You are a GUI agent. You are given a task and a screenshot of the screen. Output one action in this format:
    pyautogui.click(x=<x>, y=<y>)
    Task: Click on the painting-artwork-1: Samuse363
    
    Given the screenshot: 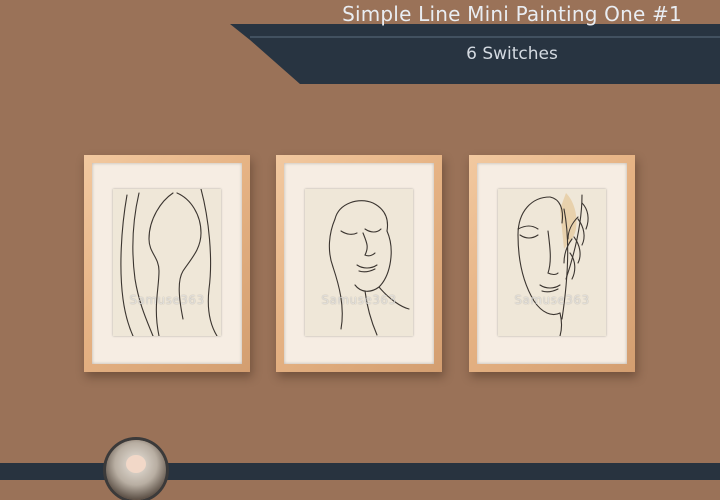 What is the action you would take?
    pyautogui.click(x=167, y=262)
    